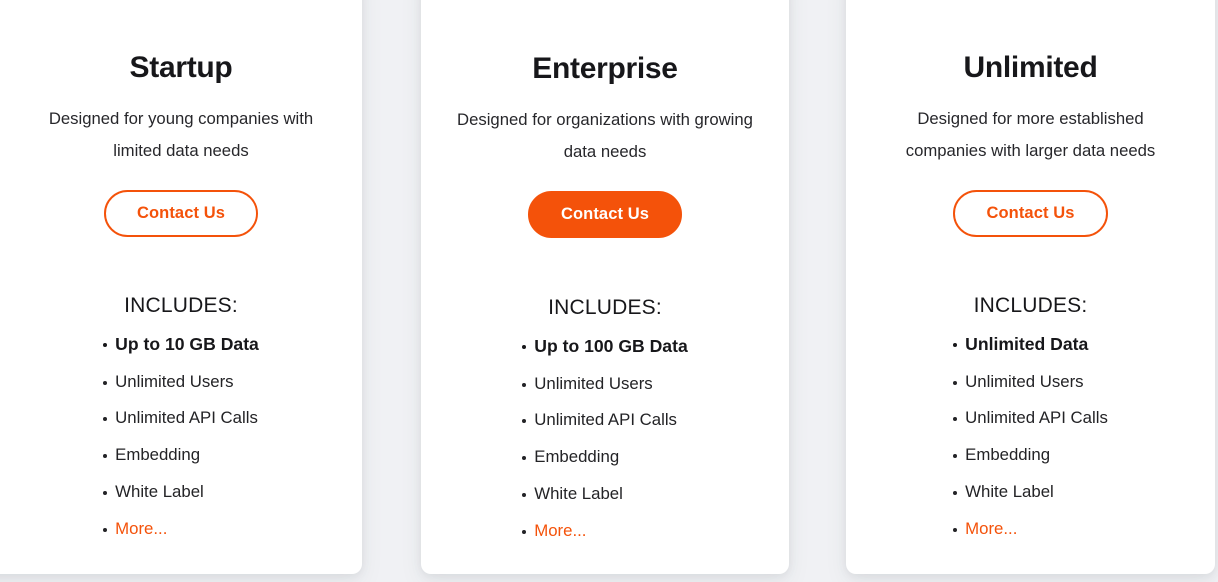  I want to click on list-item: Unlimited Data, so click(1030, 344).